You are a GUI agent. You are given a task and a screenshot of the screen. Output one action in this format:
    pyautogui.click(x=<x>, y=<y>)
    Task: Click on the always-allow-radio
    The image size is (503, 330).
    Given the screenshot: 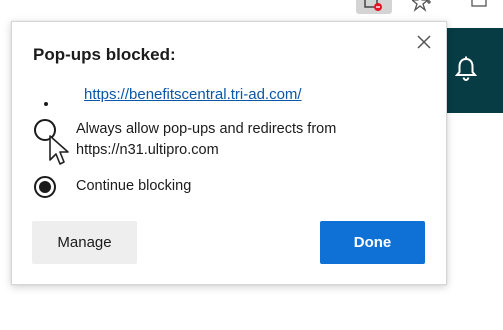 What is the action you would take?
    pyautogui.click(x=45, y=130)
    